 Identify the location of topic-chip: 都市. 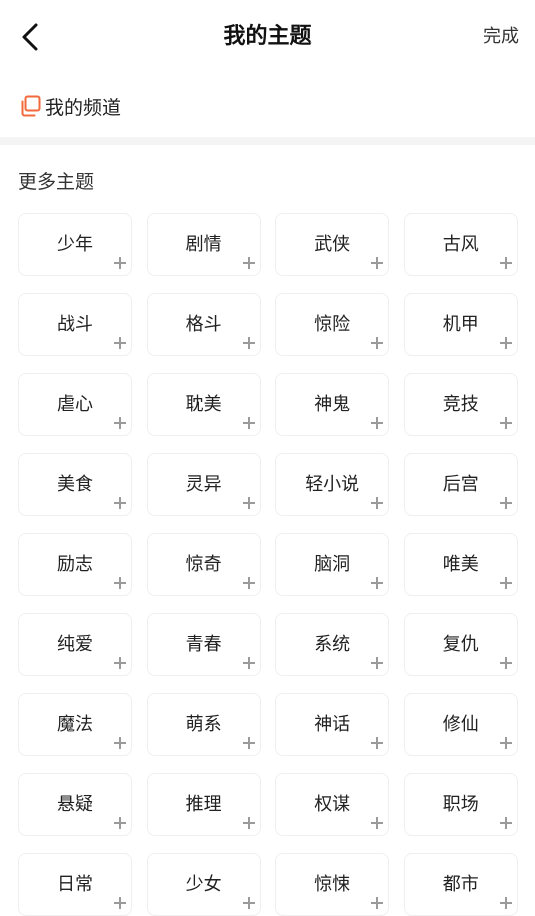
(460, 884).